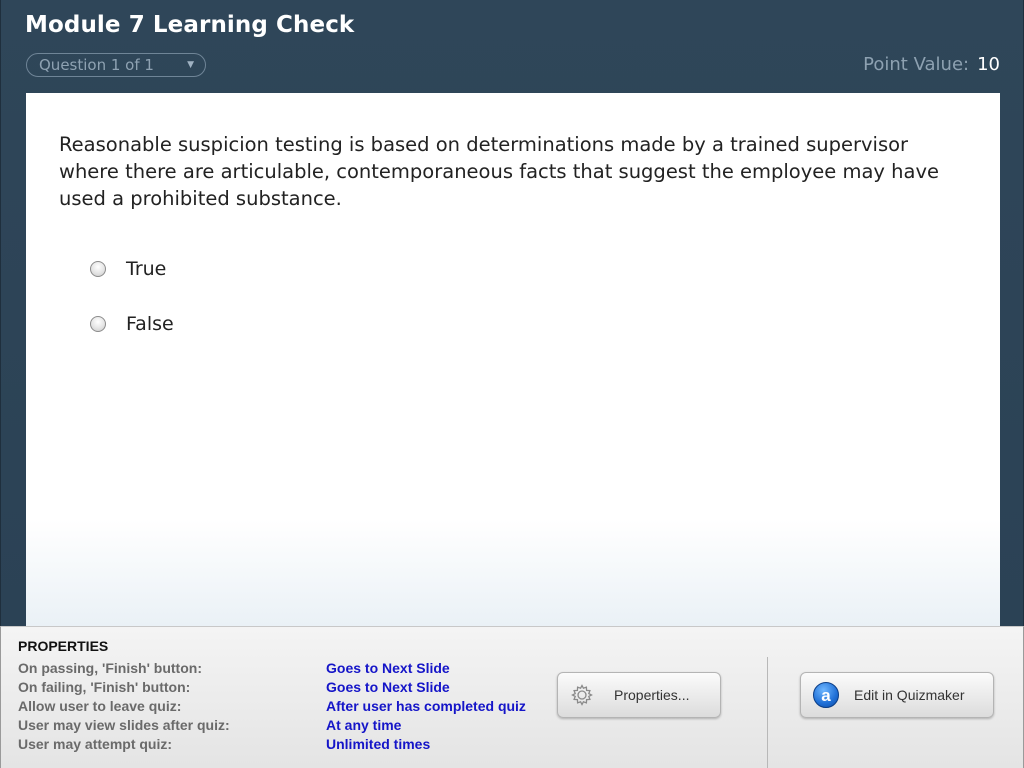 The image size is (1024, 768). Describe the element at coordinates (988, 64) in the screenshot. I see `point-value-number: 10` at that location.